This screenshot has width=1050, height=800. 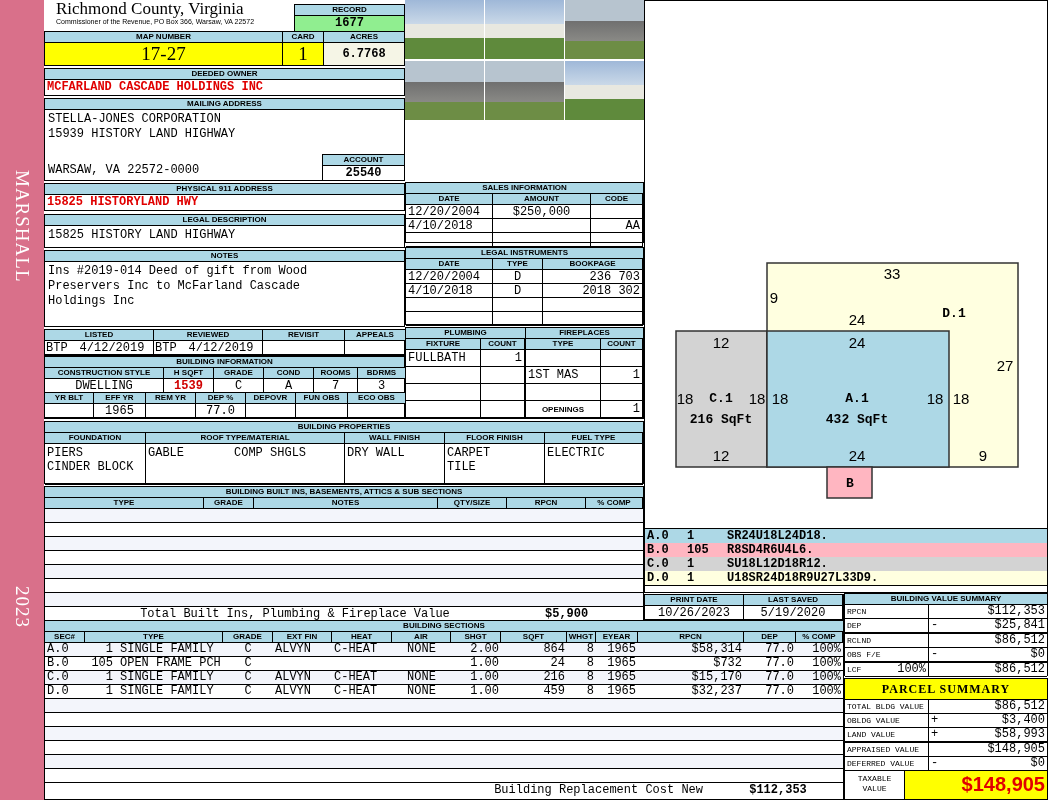 I want to click on sketch-vectors: SR24U18L24D18., so click(x=778, y=536).